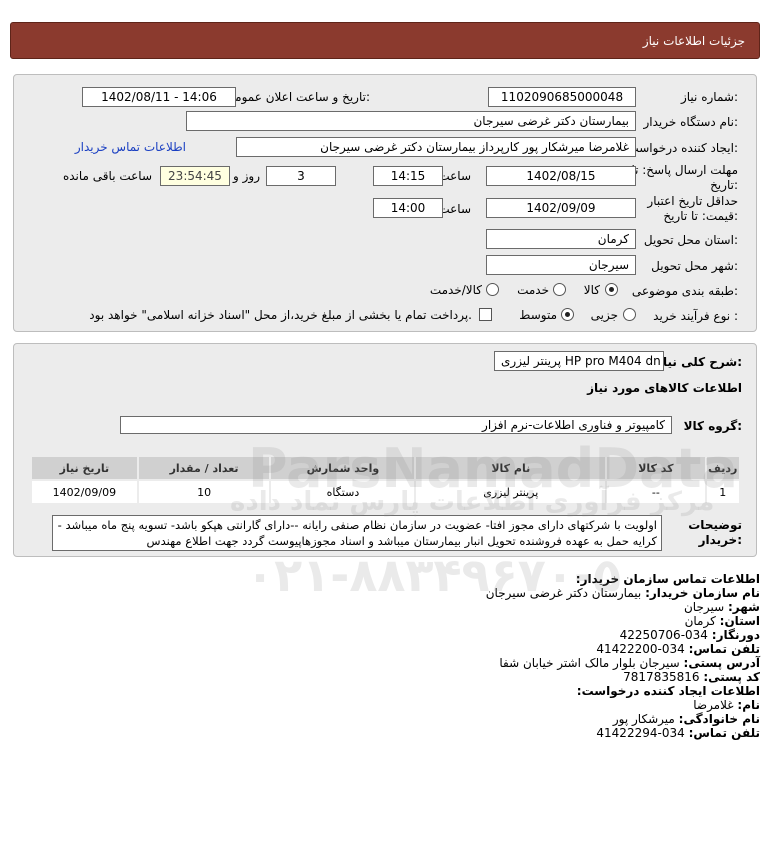  What do you see at coordinates (691, 122) in the screenshot?
I see `buyer-org-label: نام دستگاه خریدار:` at bounding box center [691, 122].